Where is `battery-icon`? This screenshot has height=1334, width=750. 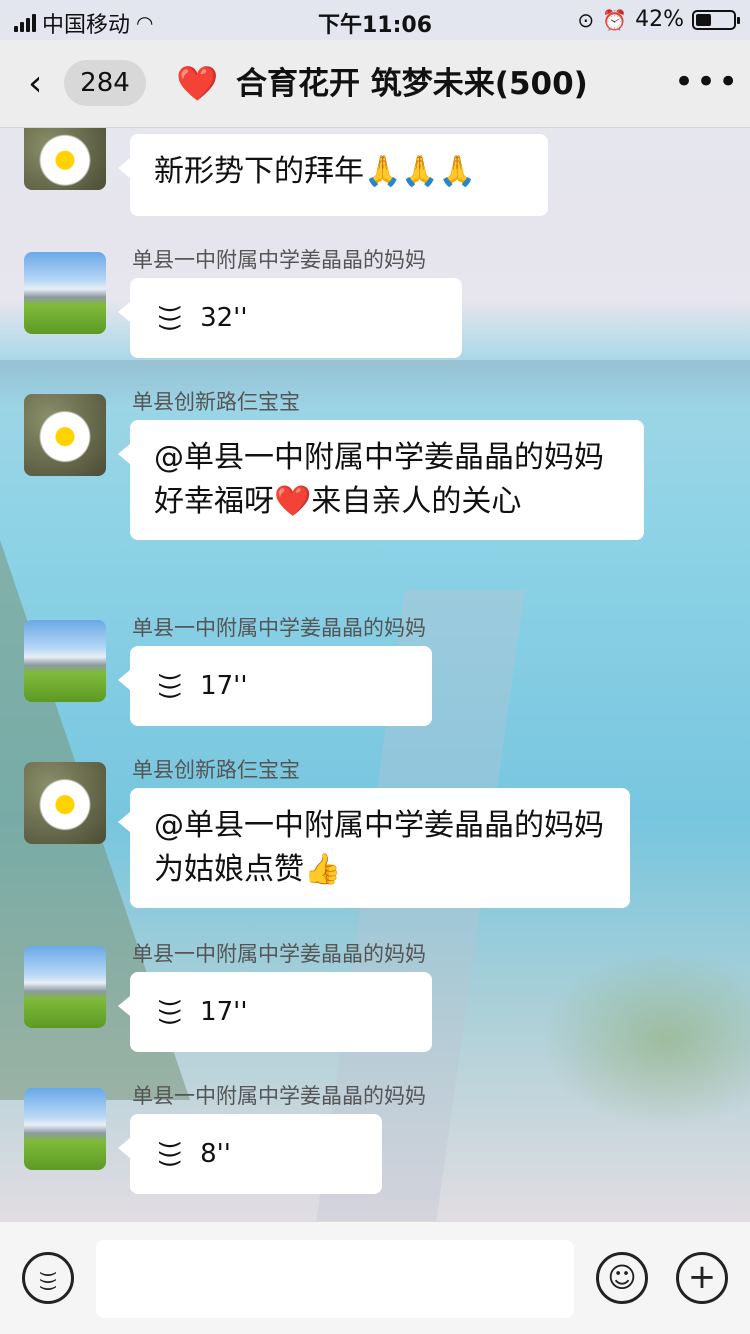
battery-icon is located at coordinates (716, 19).